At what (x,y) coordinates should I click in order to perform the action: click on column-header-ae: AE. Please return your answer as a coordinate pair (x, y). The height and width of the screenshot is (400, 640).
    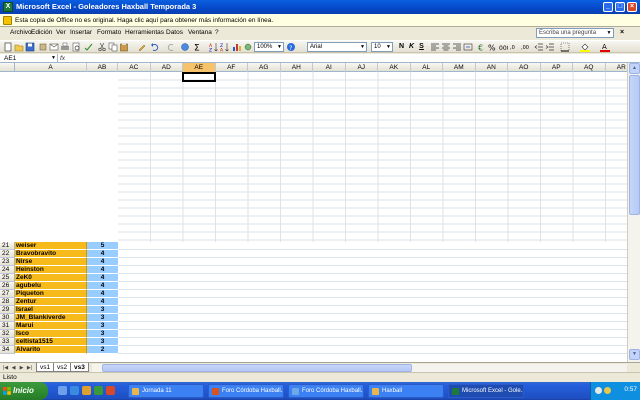
    Looking at the image, I should click on (199, 67).